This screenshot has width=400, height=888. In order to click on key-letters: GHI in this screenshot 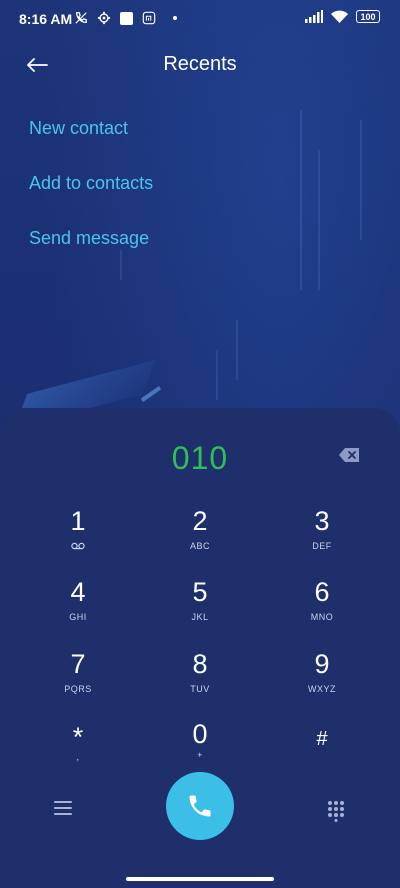, I will do `click(78, 617)`.